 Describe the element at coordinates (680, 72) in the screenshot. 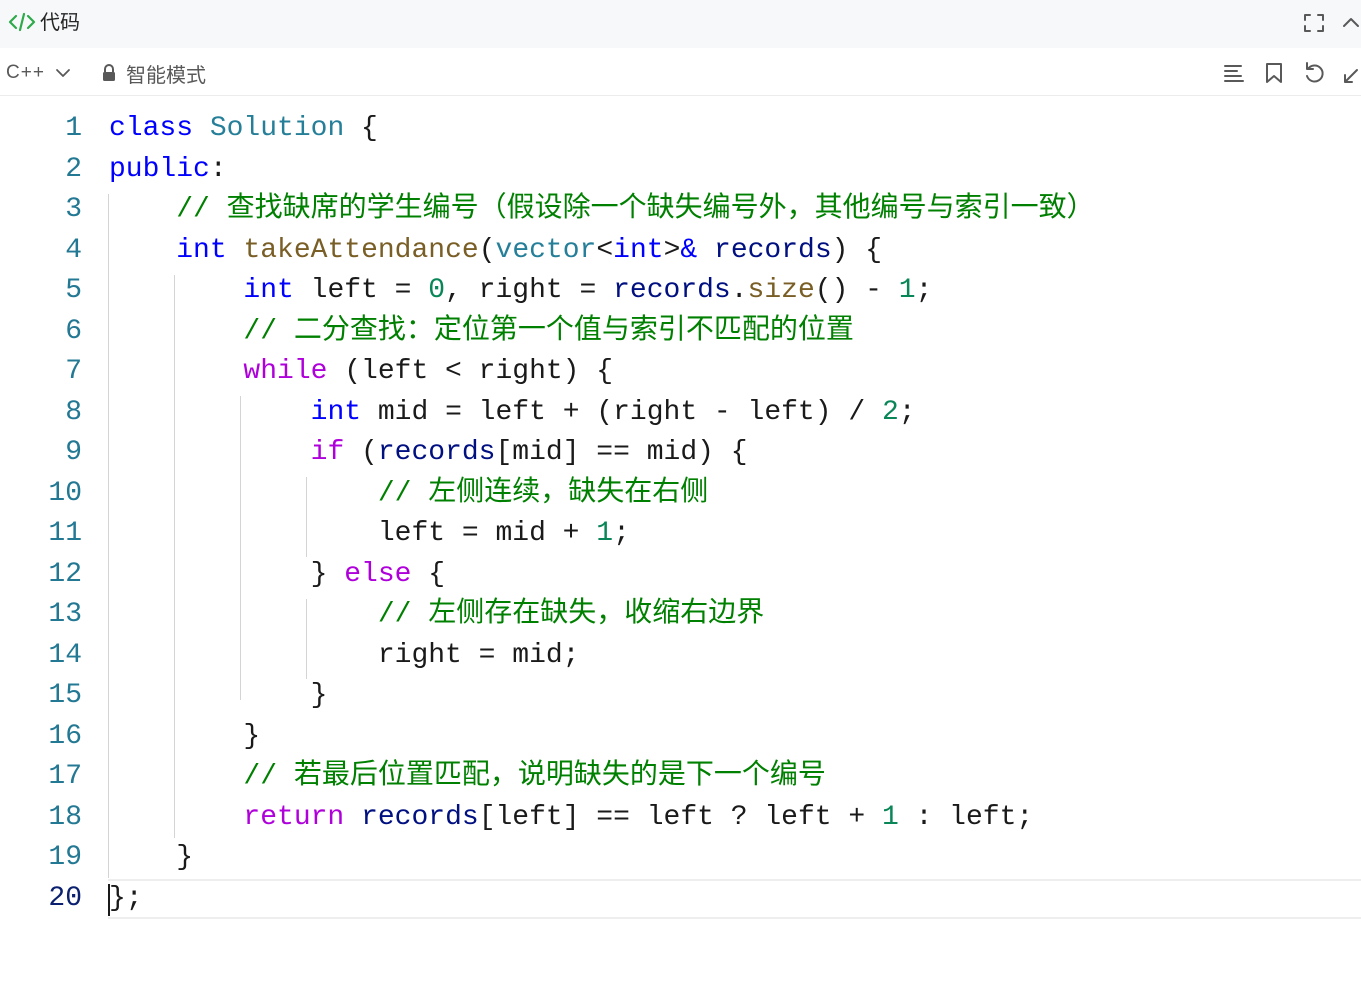

I see `editor-toolbar: C++ 智能模式` at that location.